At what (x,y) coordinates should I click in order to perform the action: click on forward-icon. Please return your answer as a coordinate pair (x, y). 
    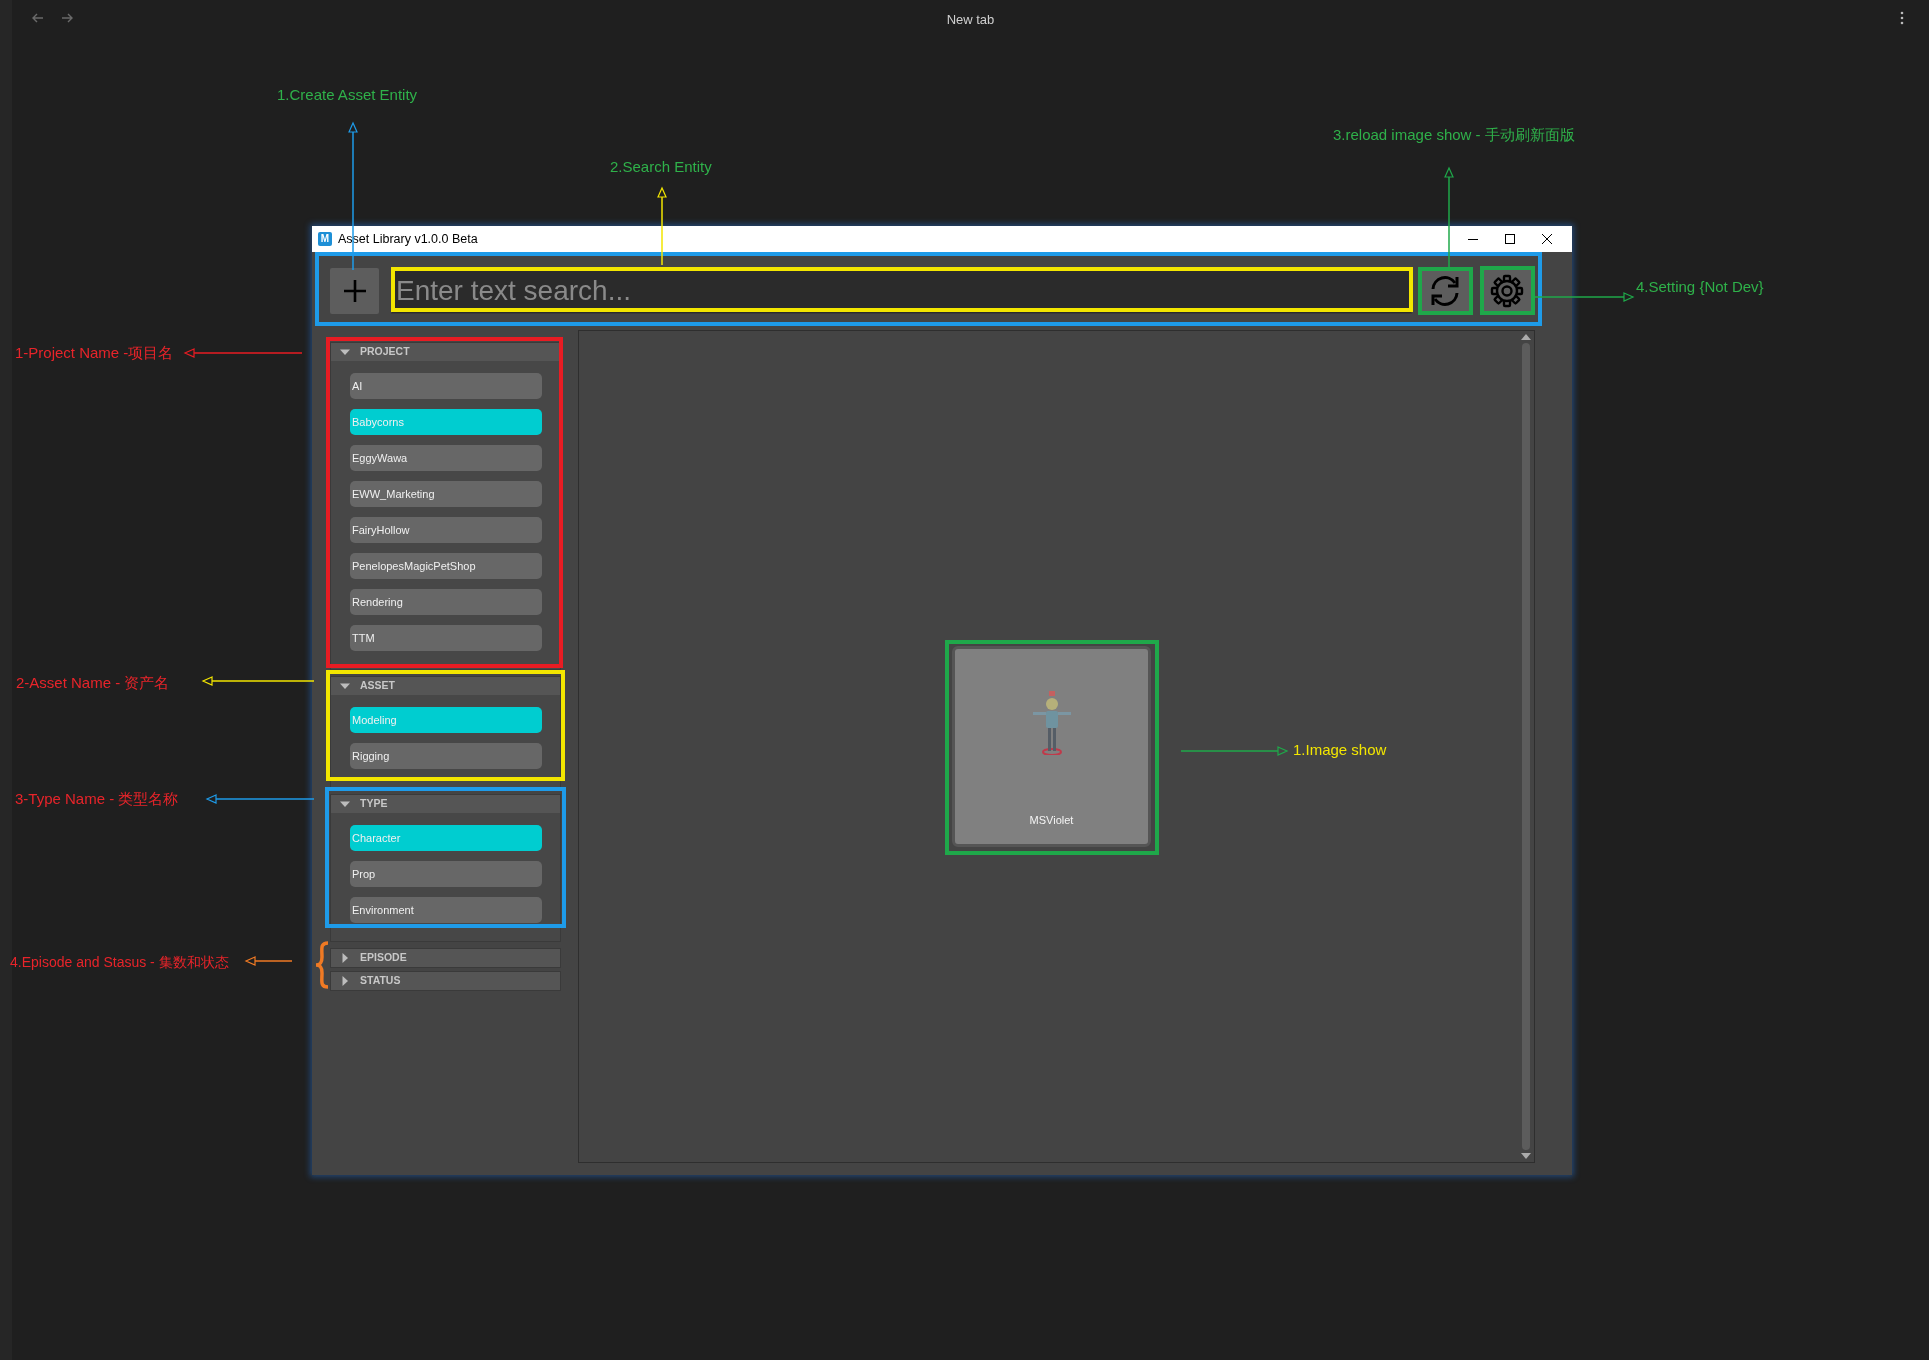
    Looking at the image, I should click on (67, 18).